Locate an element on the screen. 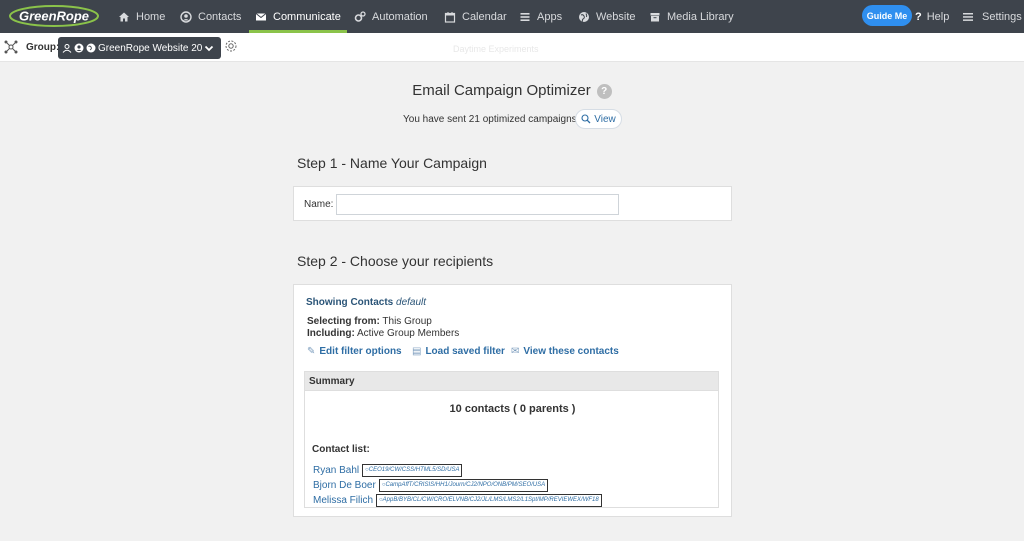  view-contacts-link: ✉ View these contacts is located at coordinates (565, 351).